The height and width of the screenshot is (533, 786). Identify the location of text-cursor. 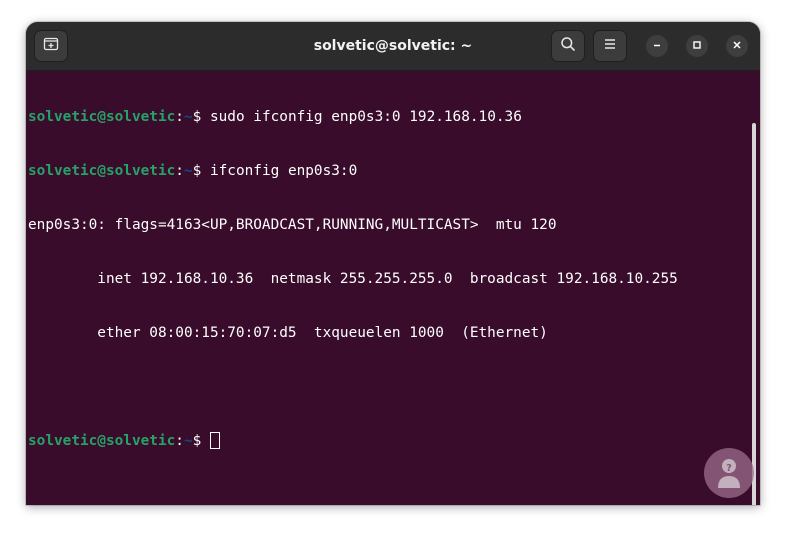
(214, 440).